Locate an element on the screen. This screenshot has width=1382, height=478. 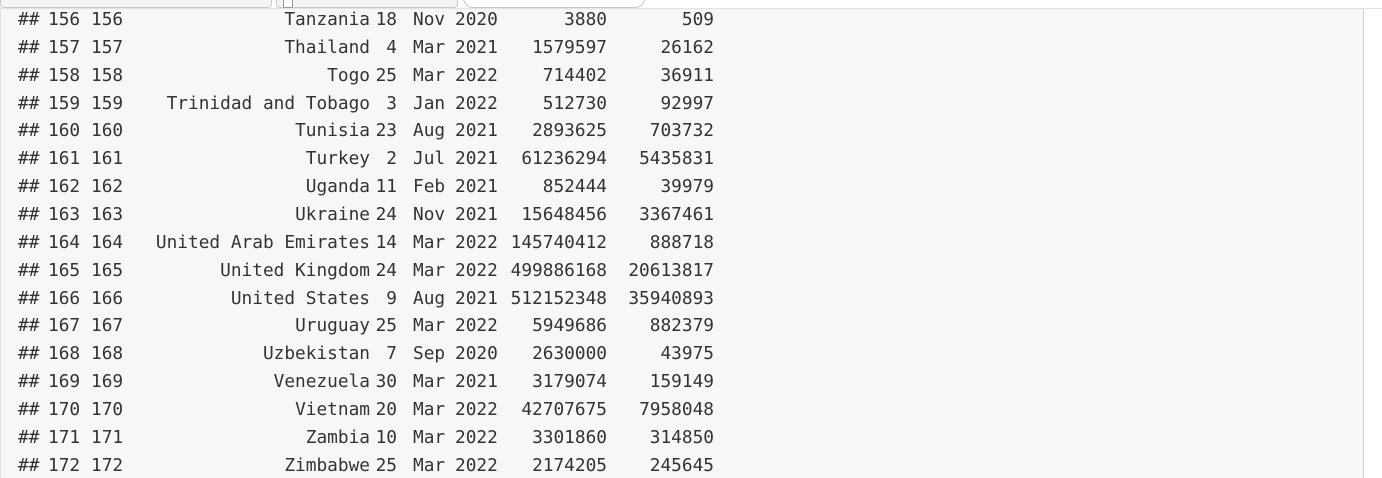
country-name: Trinidad and Tobago is located at coordinates (268, 103).